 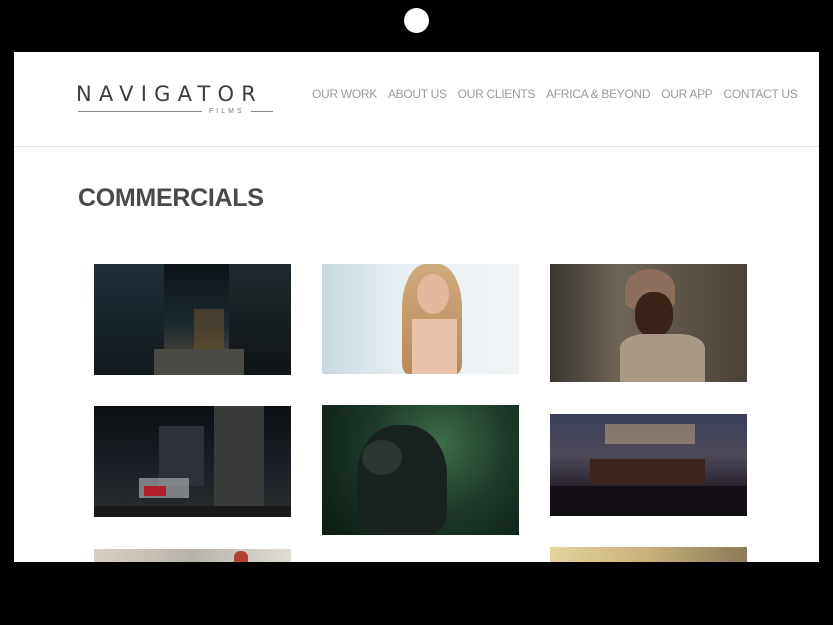 What do you see at coordinates (417, 94) in the screenshot?
I see `nav-about-us: ABOUT US` at bounding box center [417, 94].